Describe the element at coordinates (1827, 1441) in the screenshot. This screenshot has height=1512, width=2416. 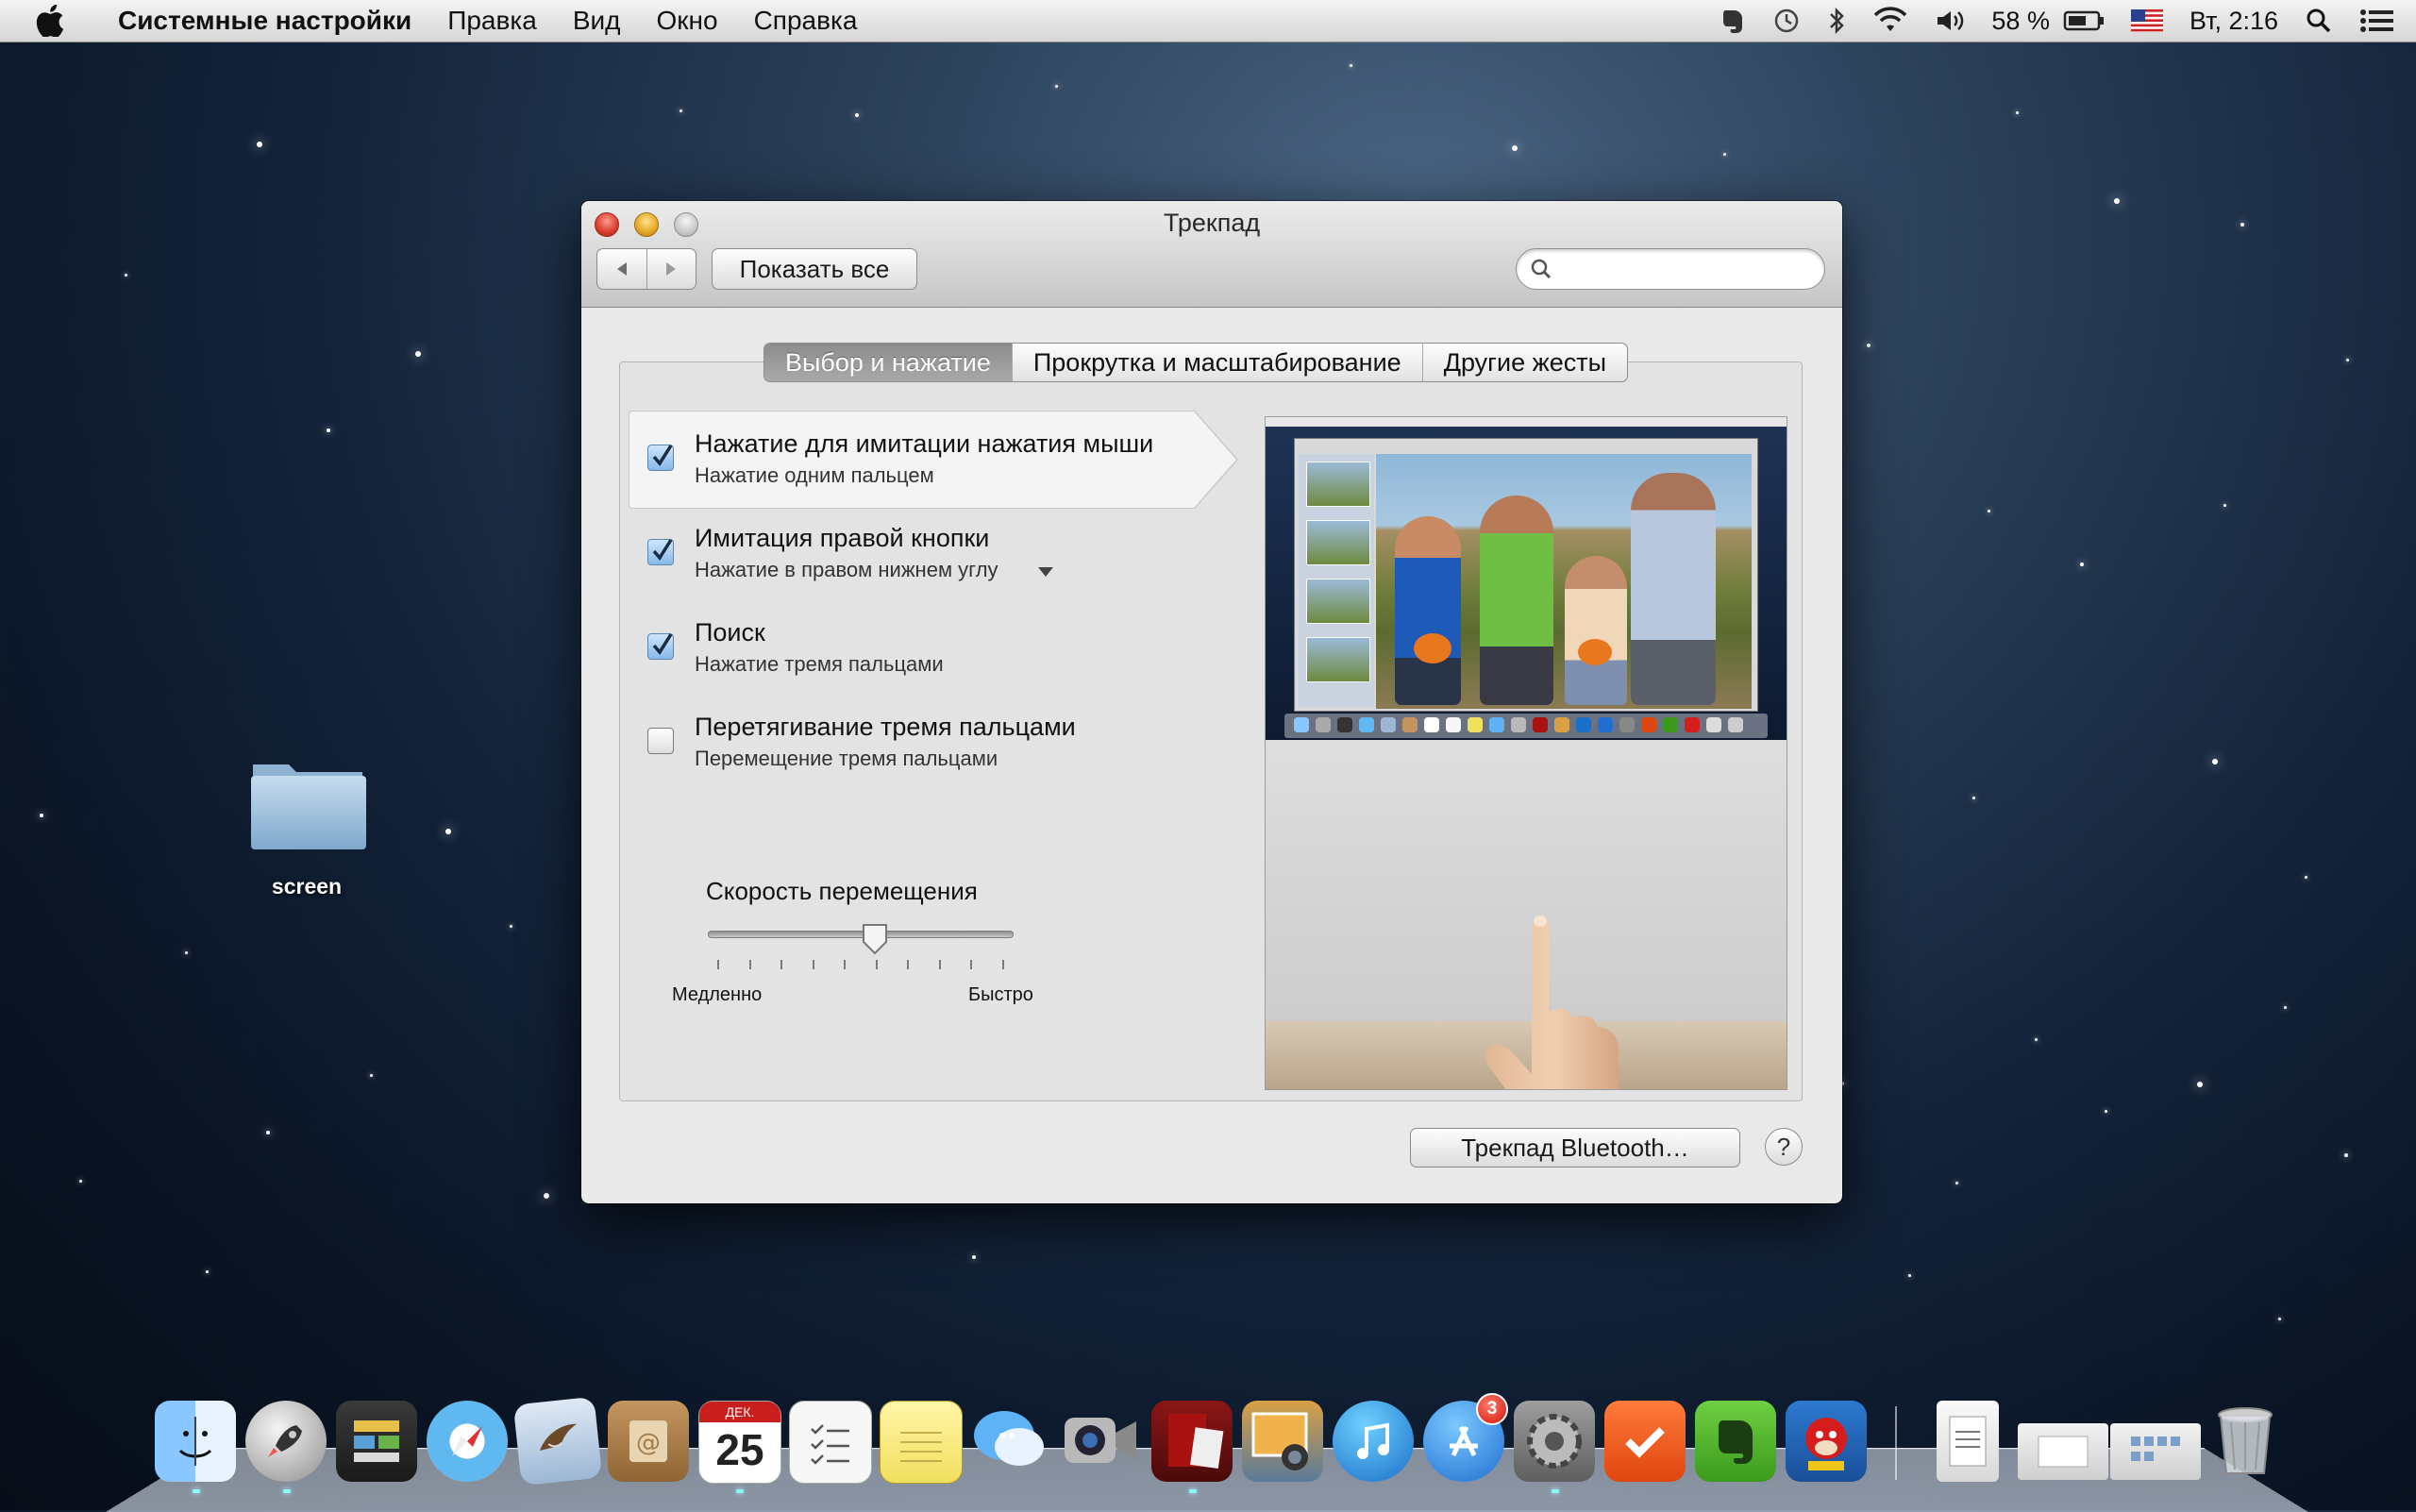
I see `angry-birds-seasons-icon` at that location.